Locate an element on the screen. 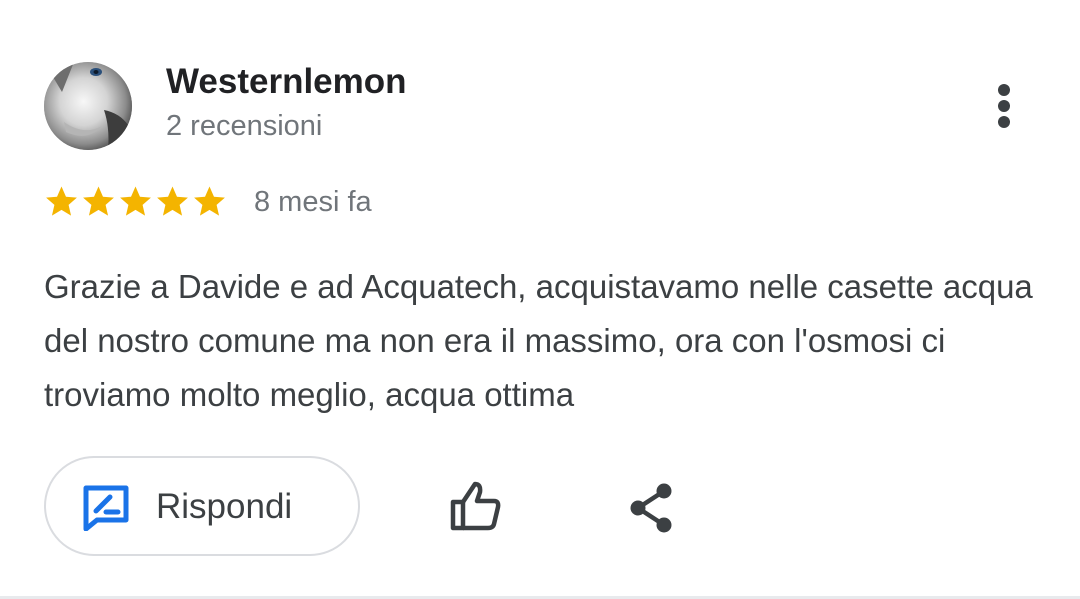 The width and height of the screenshot is (1080, 599). like-button is located at coordinates (476, 506).